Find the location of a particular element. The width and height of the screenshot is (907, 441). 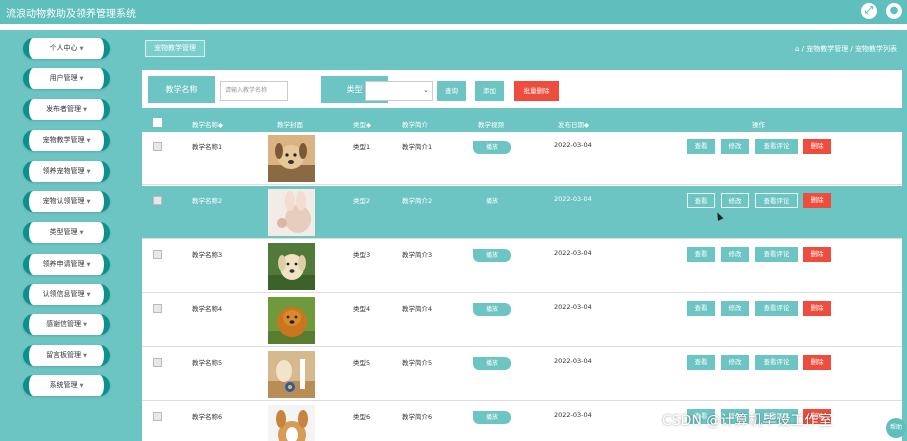

sidebar-item-label: 领养申请管理 is located at coordinates (63, 264).